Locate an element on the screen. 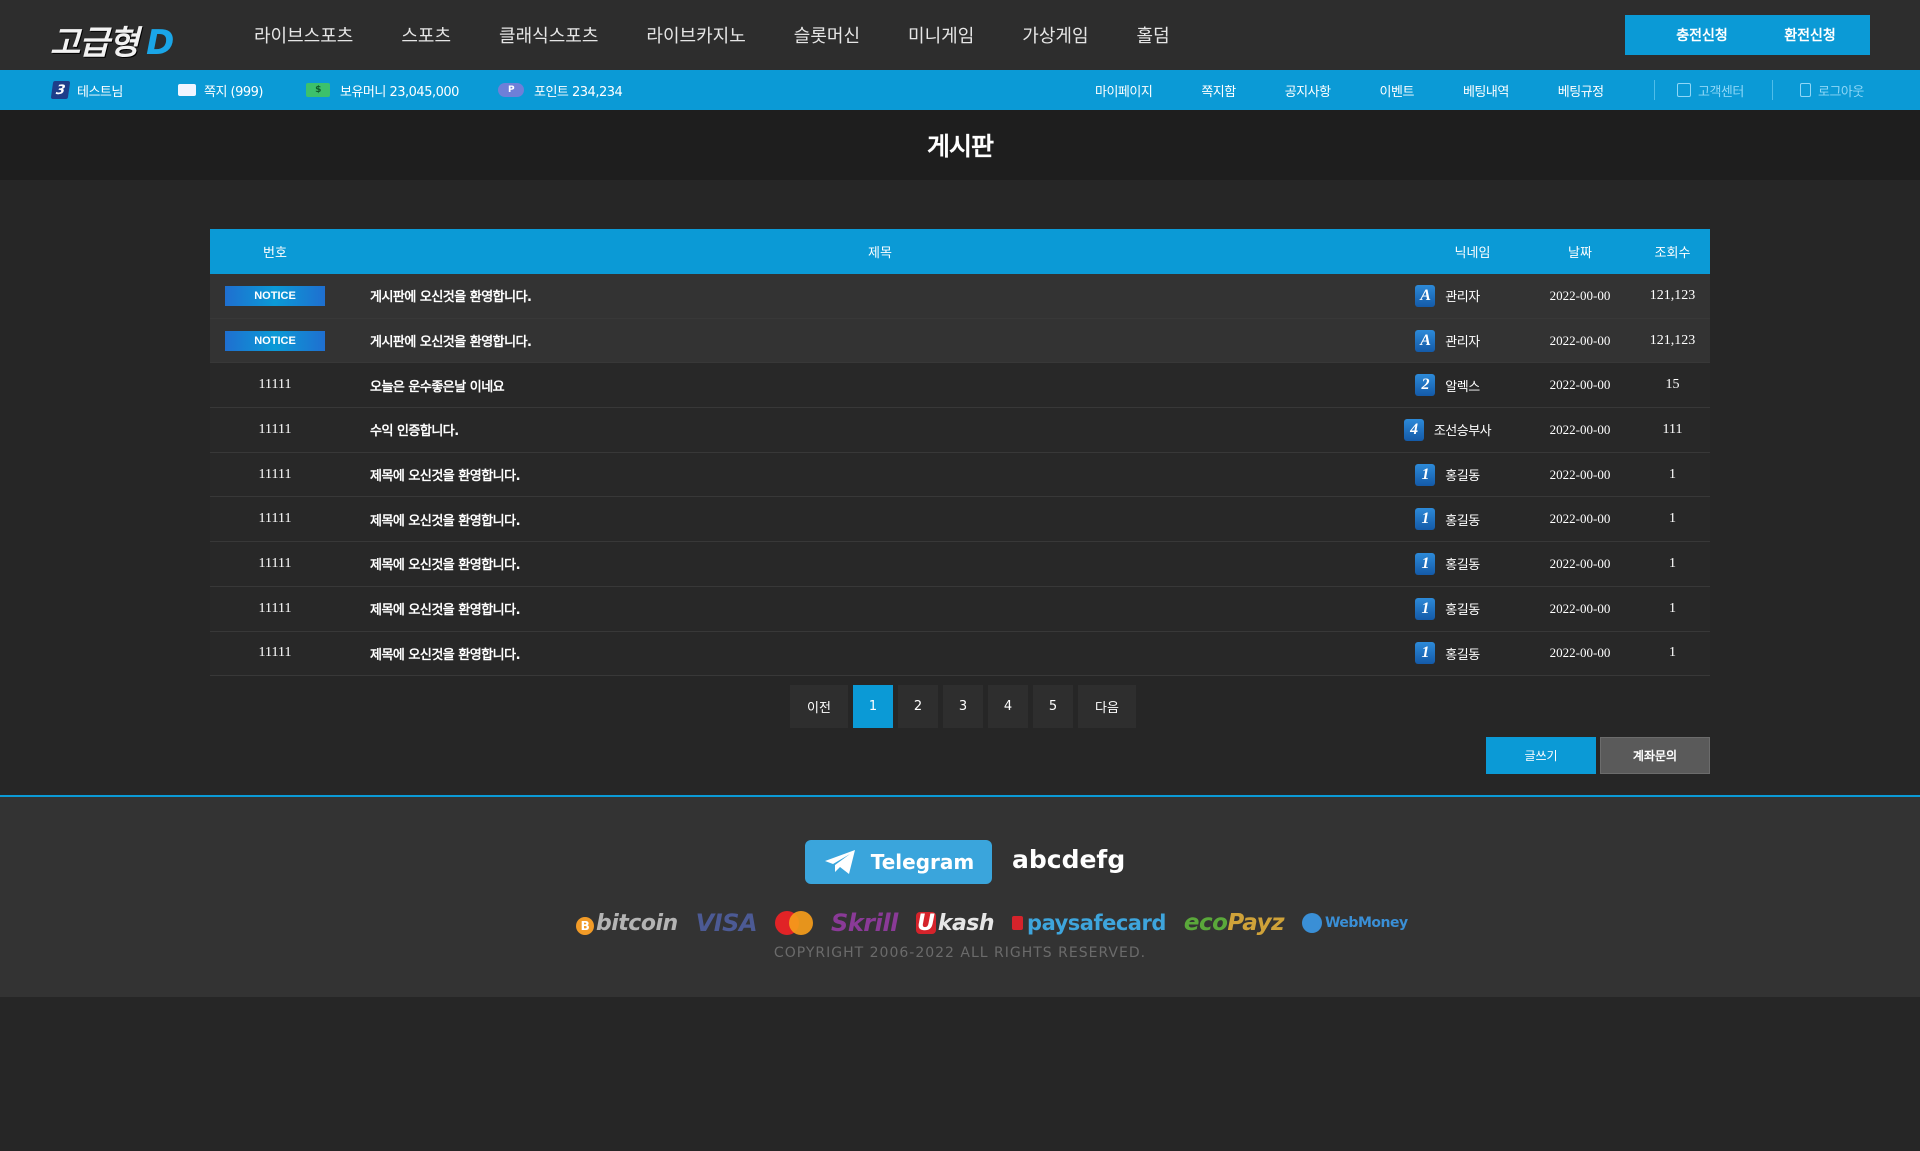  withdraw-button: 환전신청 is located at coordinates (1810, 35).